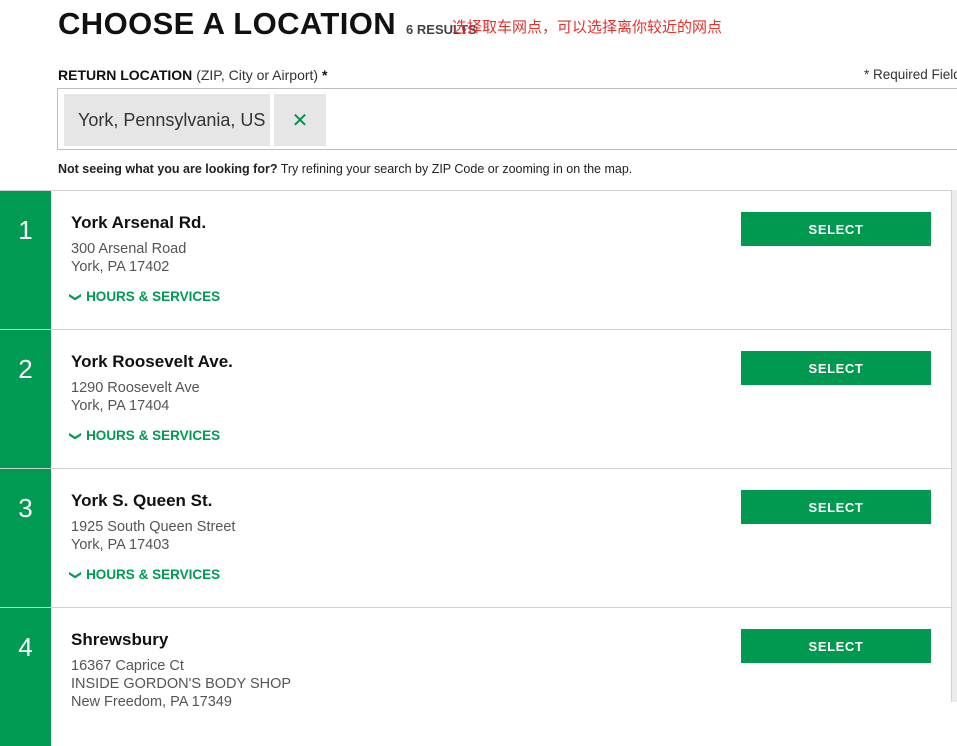  What do you see at coordinates (25, 260) in the screenshot?
I see `location-number: 1` at bounding box center [25, 260].